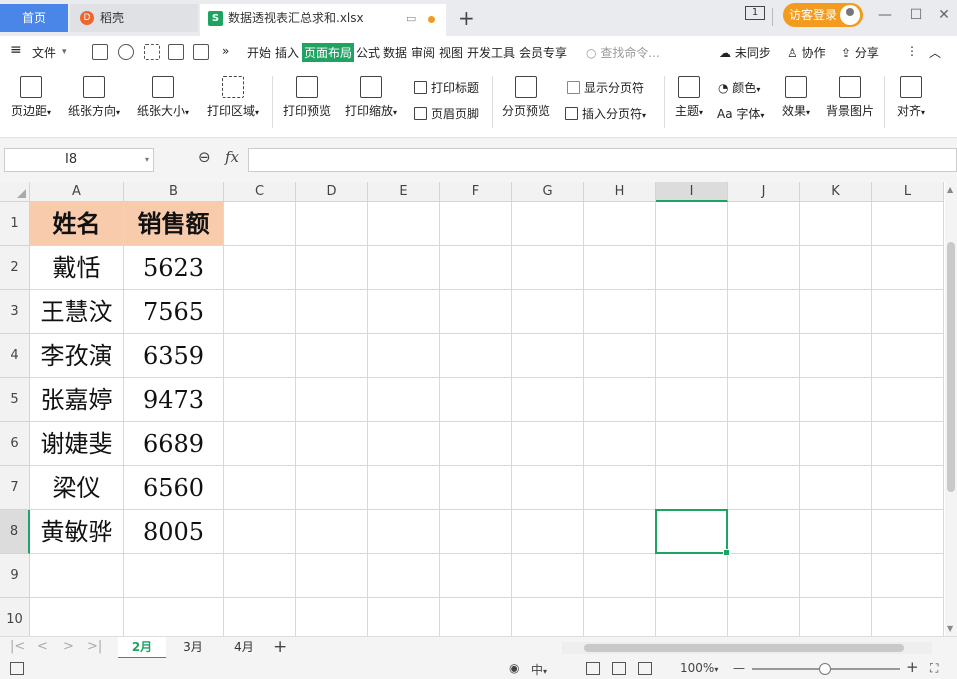 Image resolution: width=957 pixels, height=679 pixels. Describe the element at coordinates (620, 356) in the screenshot. I see `cell-H4` at that location.